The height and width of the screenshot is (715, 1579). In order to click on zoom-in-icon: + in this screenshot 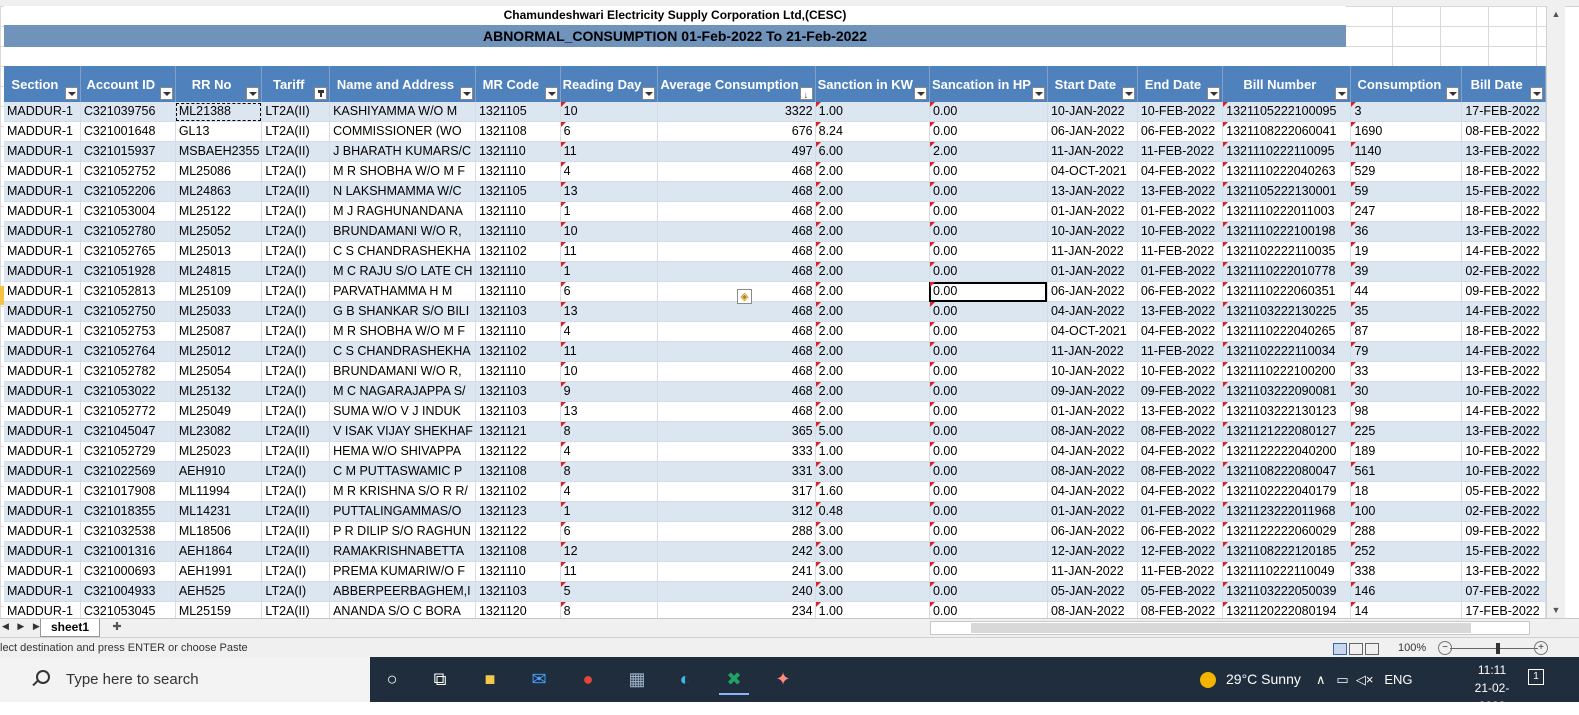, I will do `click(1541, 648)`.